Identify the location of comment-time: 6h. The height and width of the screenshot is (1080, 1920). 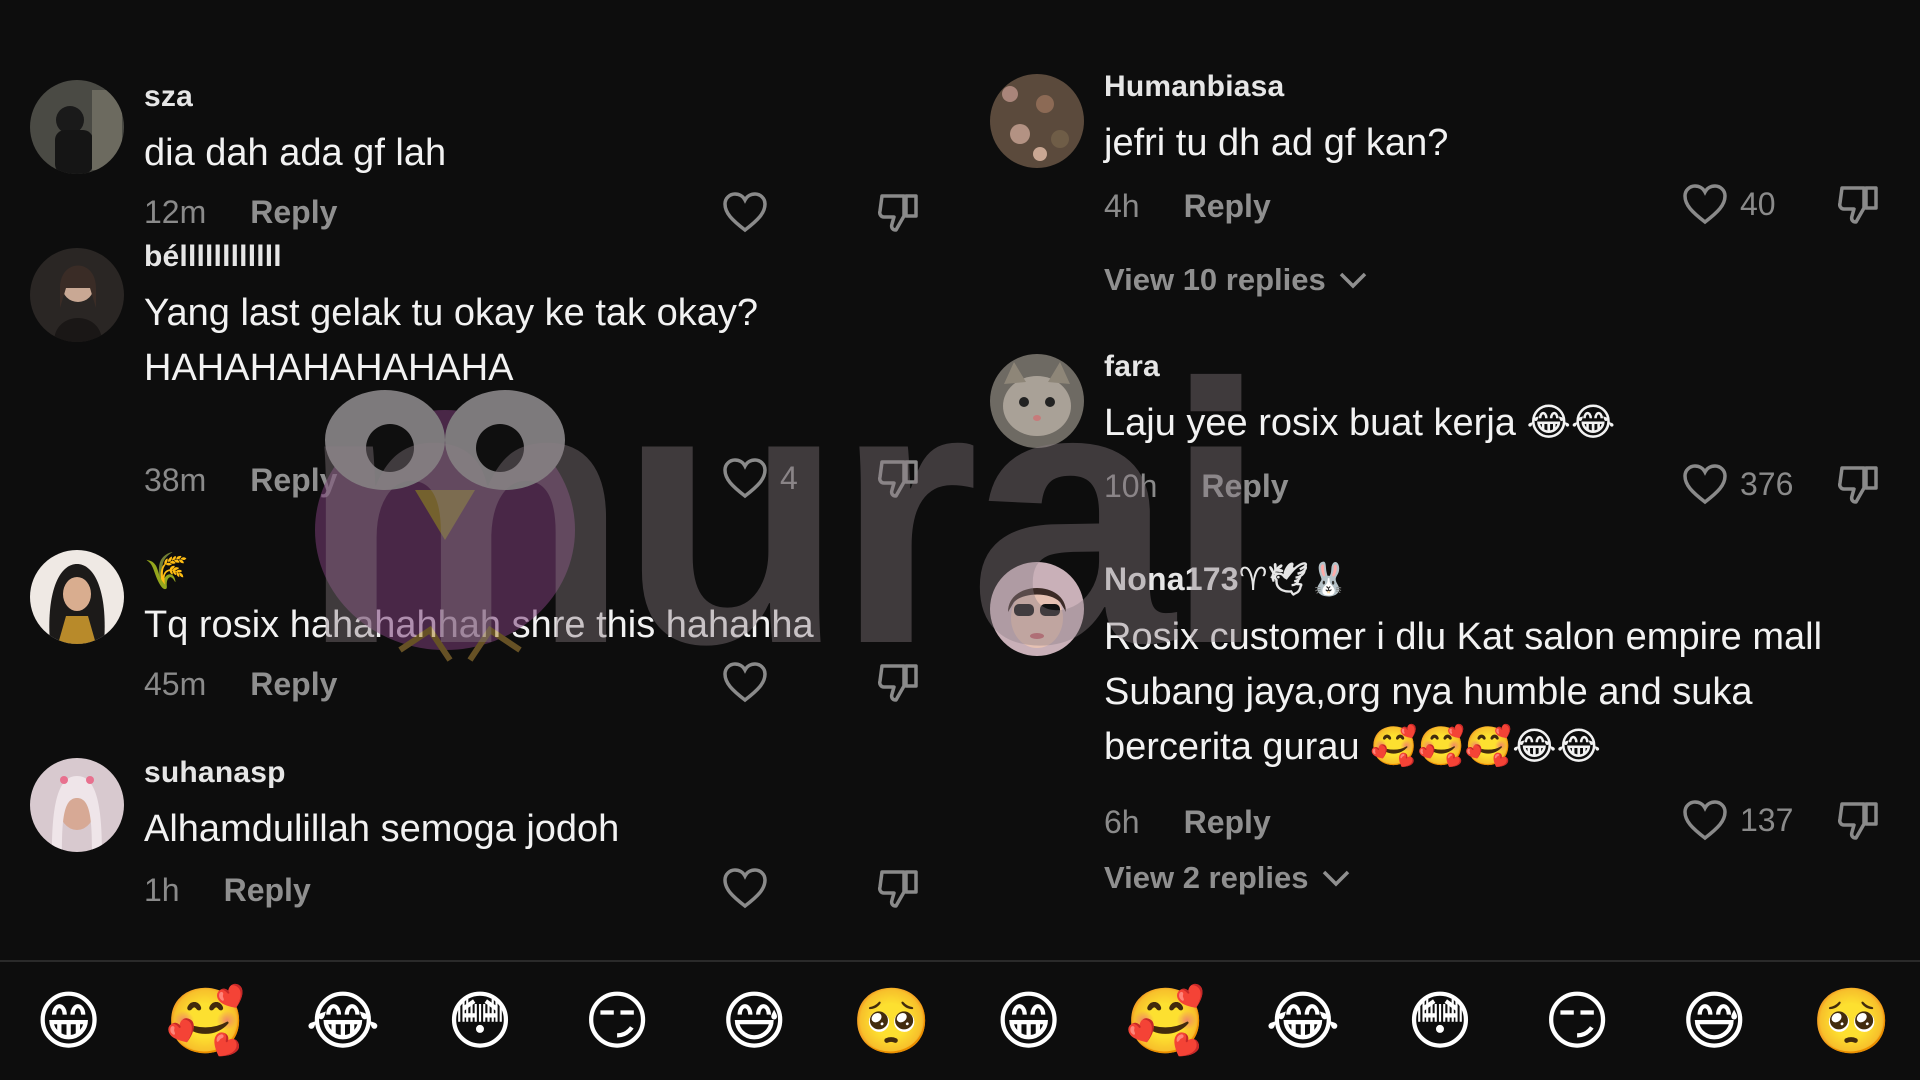
(1122, 822).